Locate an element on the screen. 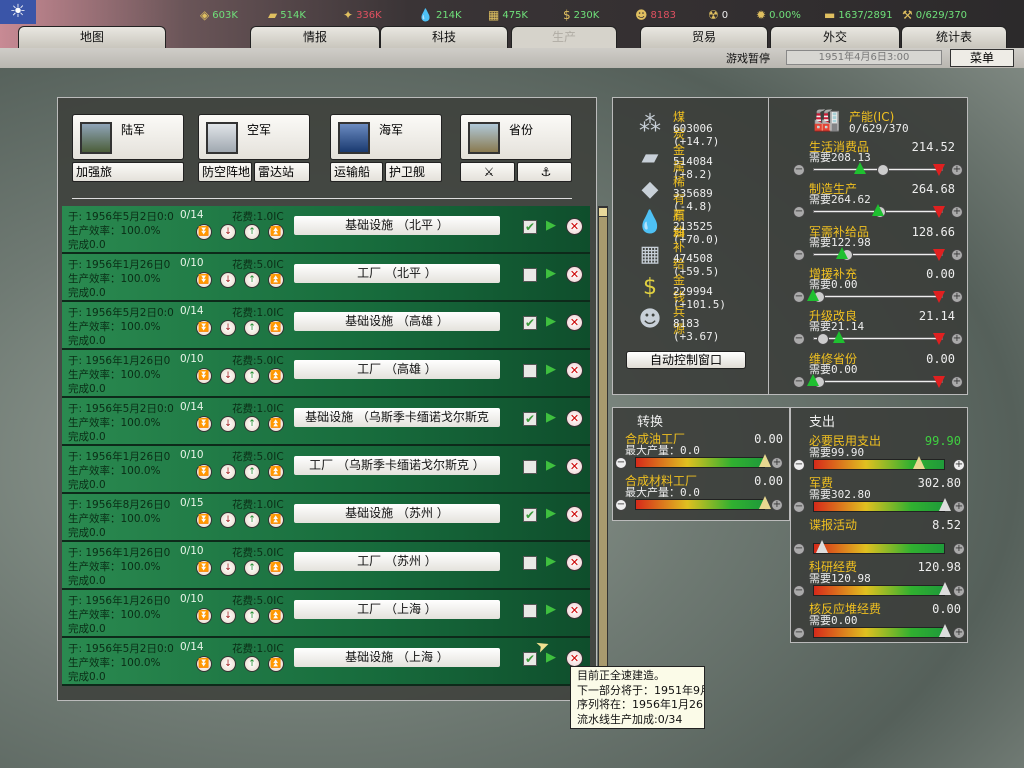 Image resolution: width=1024 pixels, height=768 pixels. build-fortification-button: ⚔ is located at coordinates (487, 172).